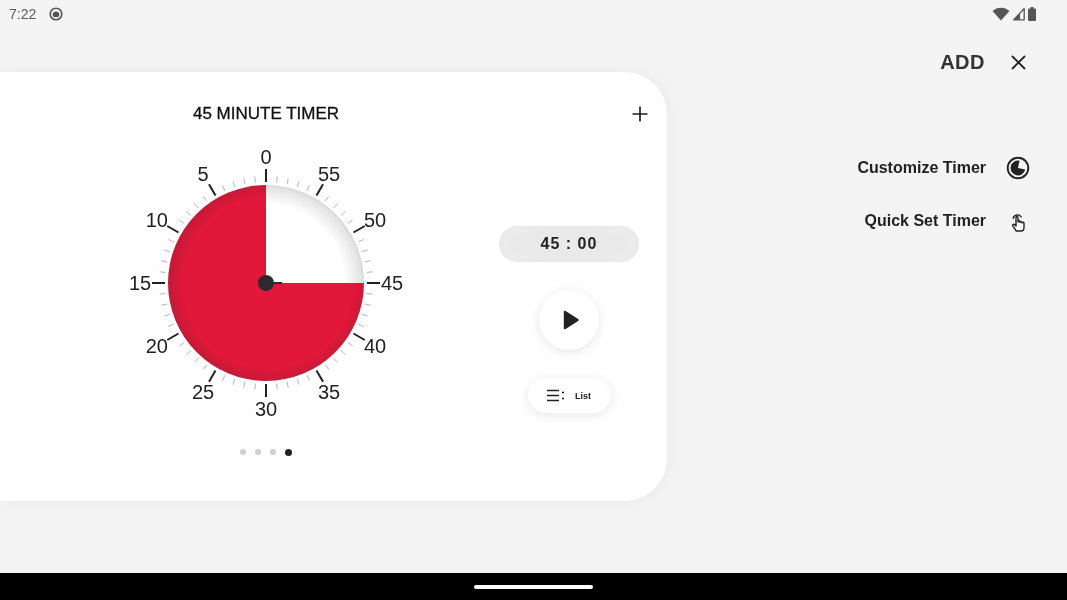 The width and height of the screenshot is (1067, 600). I want to click on dial-number: 10, so click(156, 220).